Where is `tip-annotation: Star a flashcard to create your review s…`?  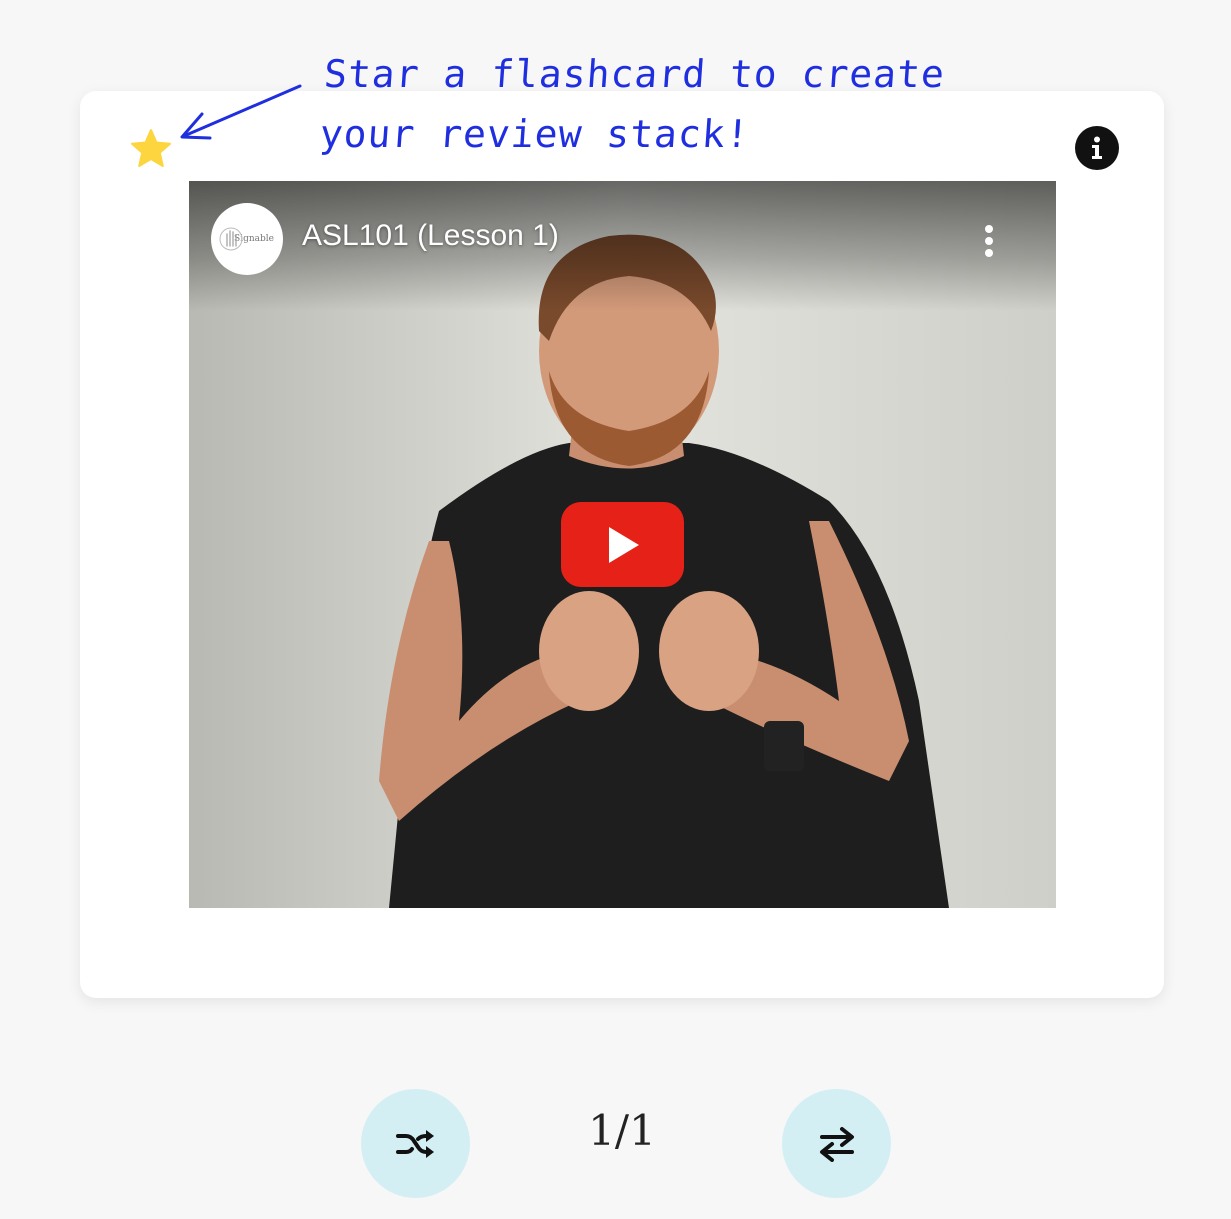 tip-annotation: Star a flashcard to create your review s… is located at coordinates (632, 104).